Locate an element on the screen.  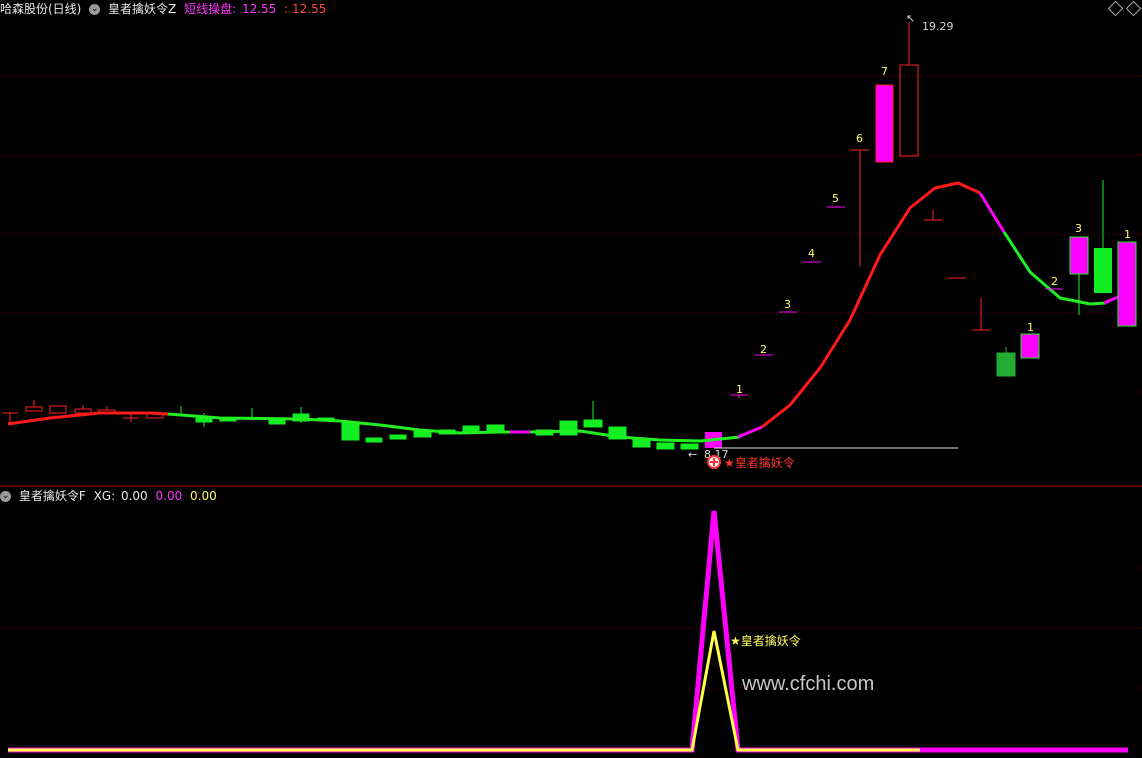
ma-line-red-rise is located at coordinates (871, 305).